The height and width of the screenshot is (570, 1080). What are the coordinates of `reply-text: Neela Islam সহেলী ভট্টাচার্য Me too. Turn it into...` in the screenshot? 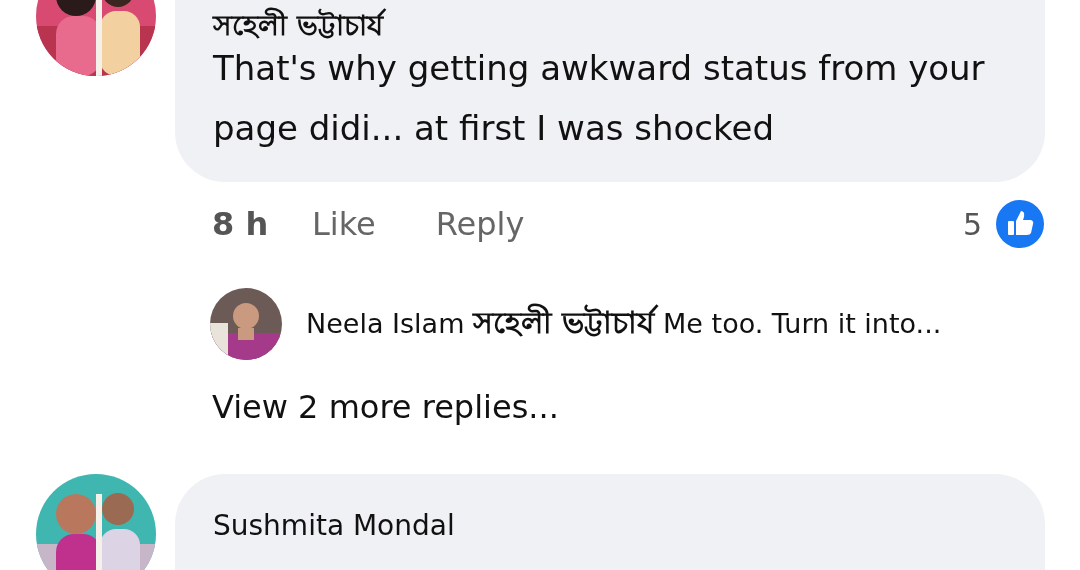 It's located at (624, 324).